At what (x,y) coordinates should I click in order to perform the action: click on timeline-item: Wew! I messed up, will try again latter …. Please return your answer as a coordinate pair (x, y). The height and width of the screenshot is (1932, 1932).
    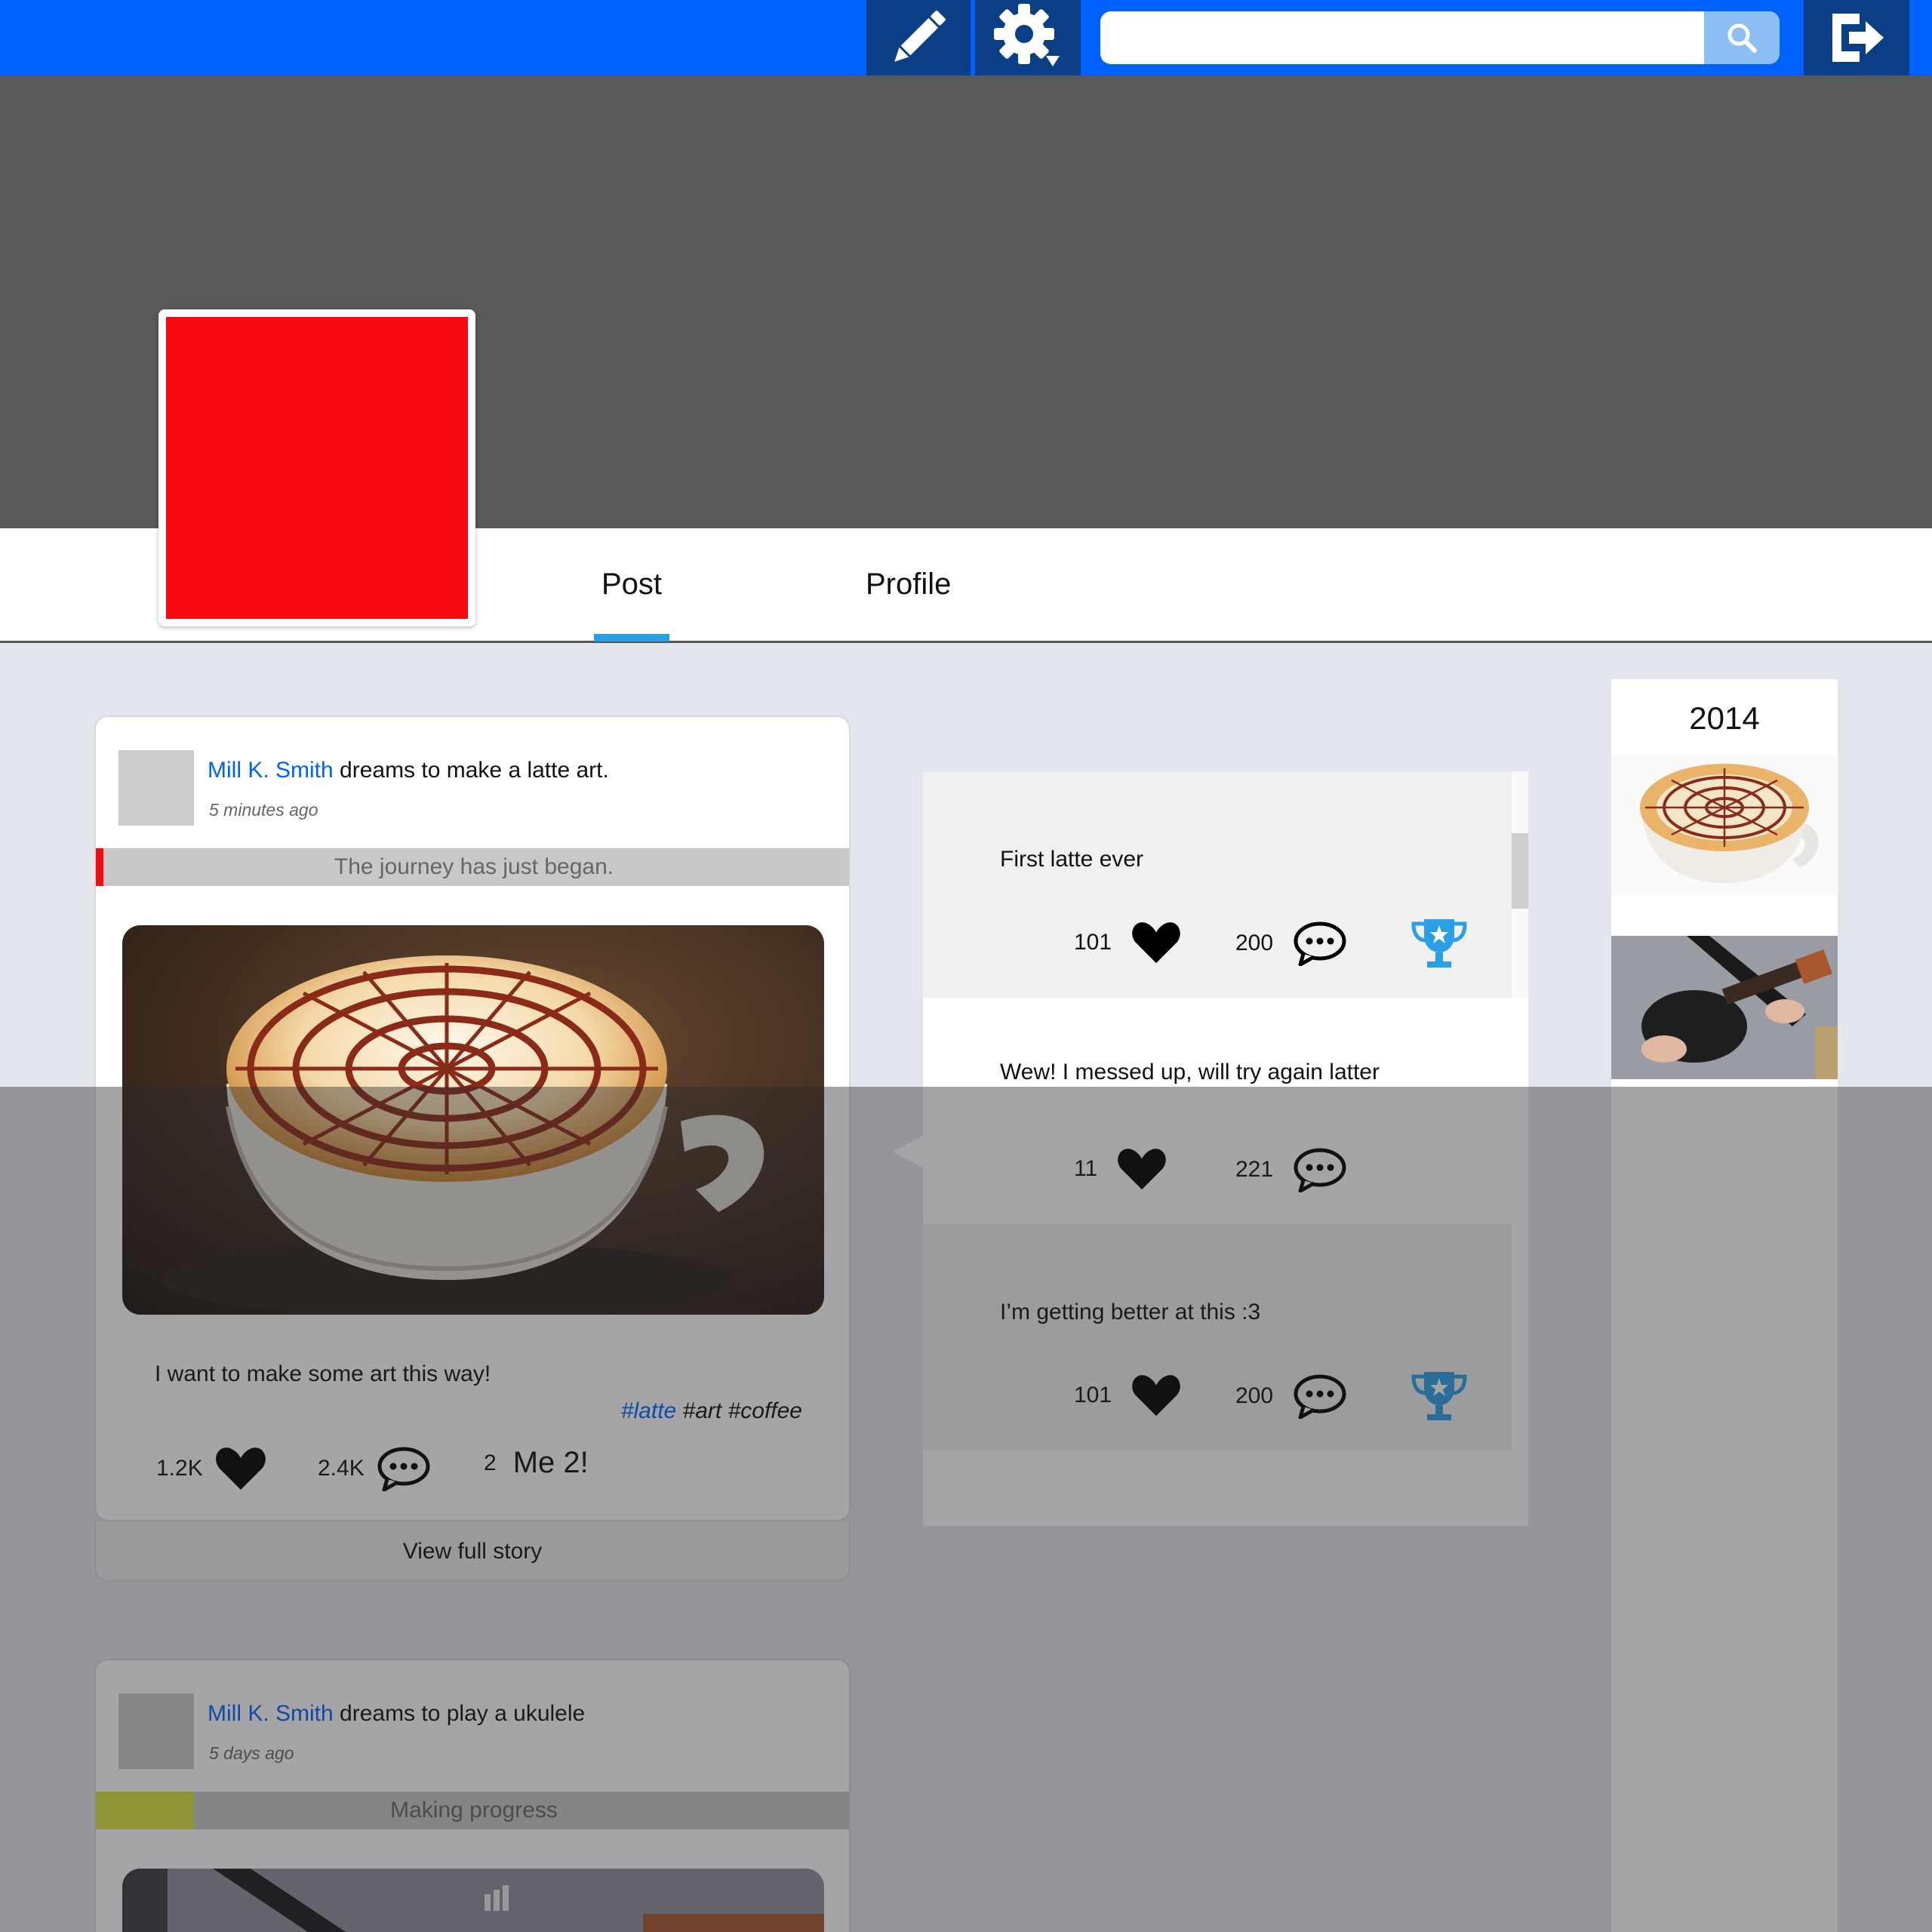
    Looking at the image, I should click on (1217, 1111).